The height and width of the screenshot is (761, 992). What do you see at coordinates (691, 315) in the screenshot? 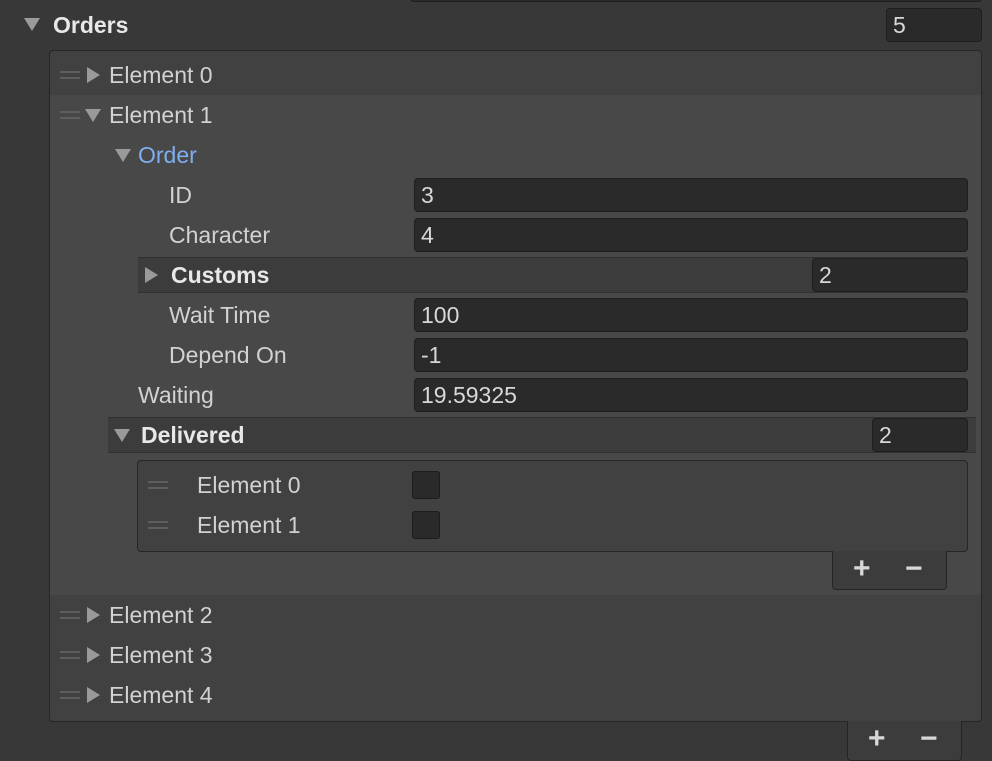
I see `wait-time-field: 100` at bounding box center [691, 315].